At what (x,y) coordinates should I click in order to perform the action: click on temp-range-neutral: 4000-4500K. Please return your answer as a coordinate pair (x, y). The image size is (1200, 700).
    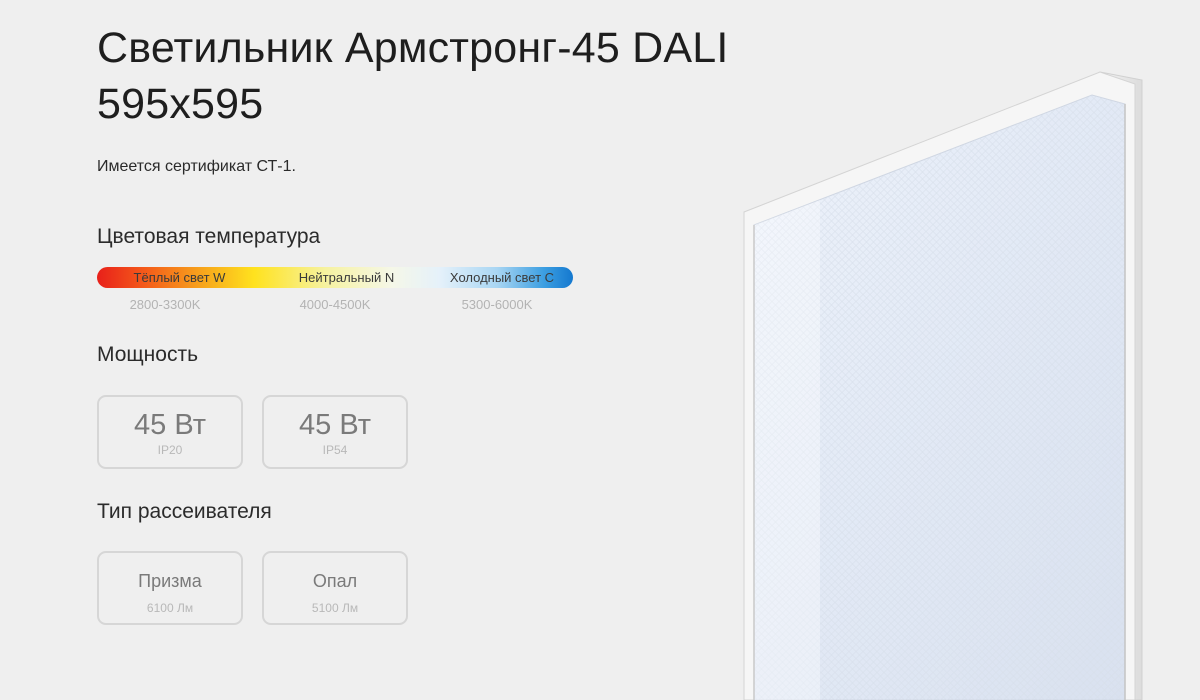
    Looking at the image, I should click on (335, 304).